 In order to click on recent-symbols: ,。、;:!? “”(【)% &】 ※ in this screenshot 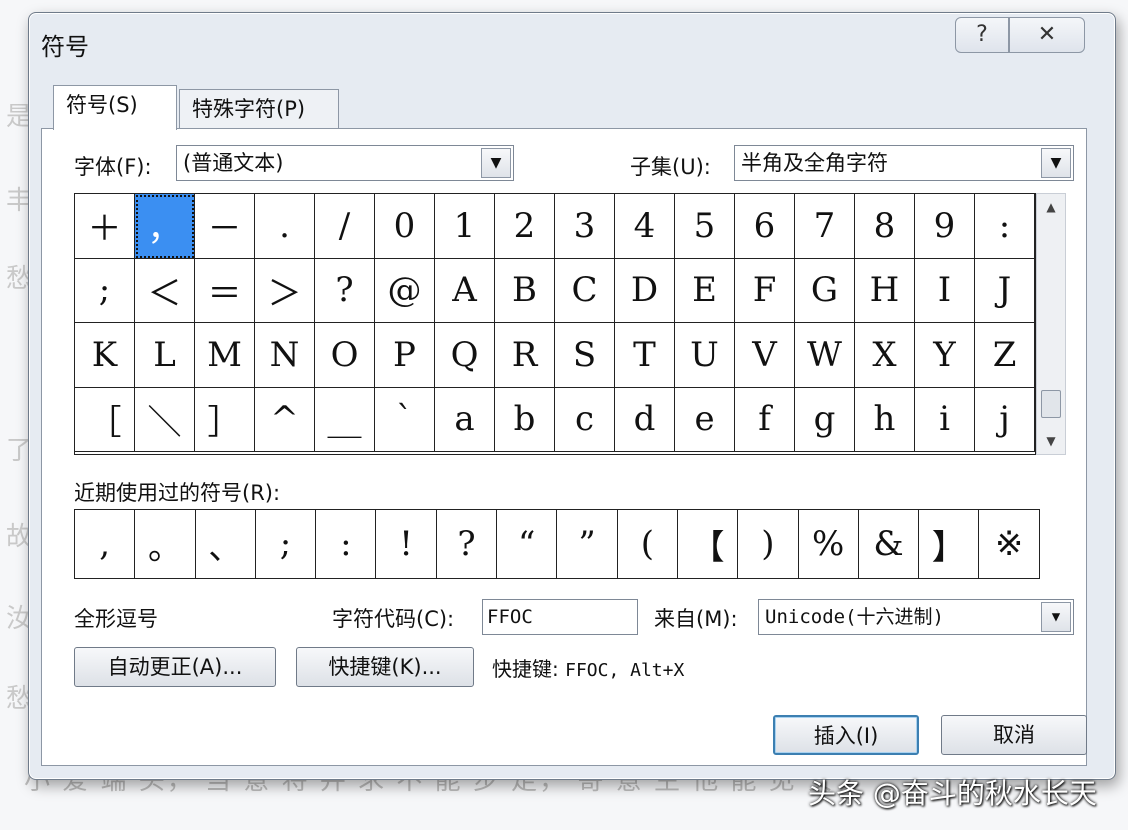, I will do `click(557, 544)`.